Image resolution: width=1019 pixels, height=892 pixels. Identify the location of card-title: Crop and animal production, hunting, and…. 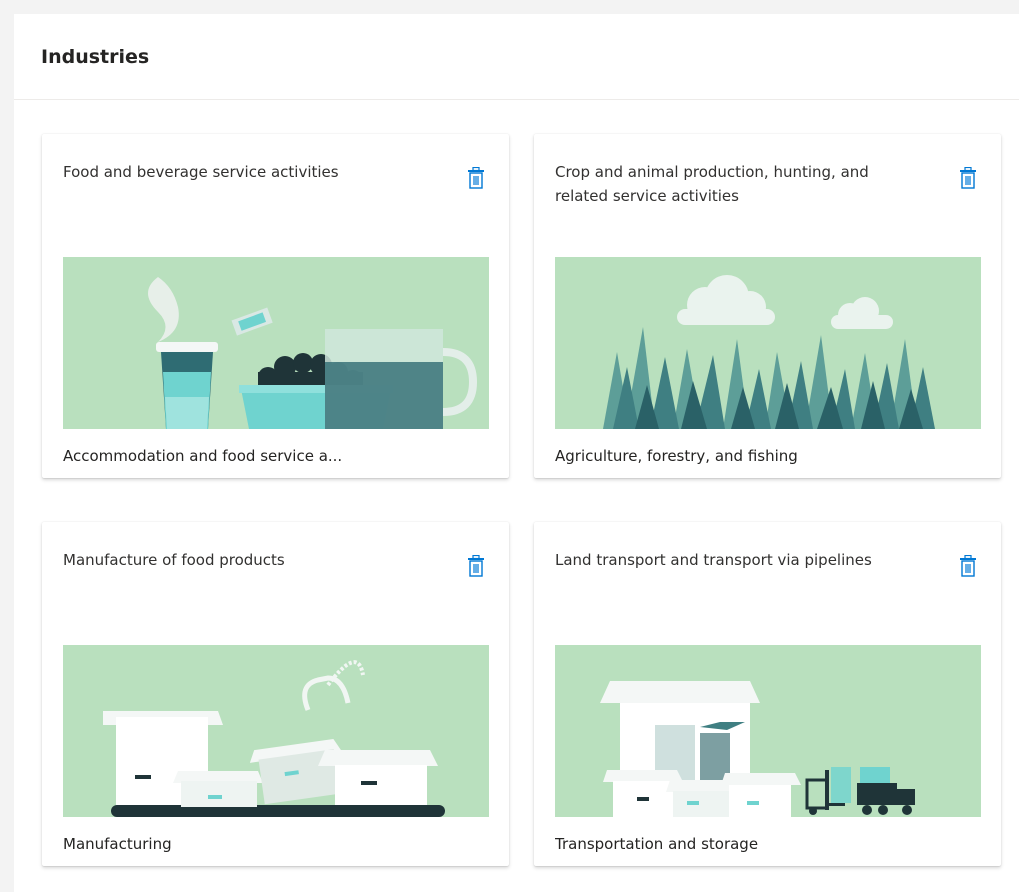
(712, 184).